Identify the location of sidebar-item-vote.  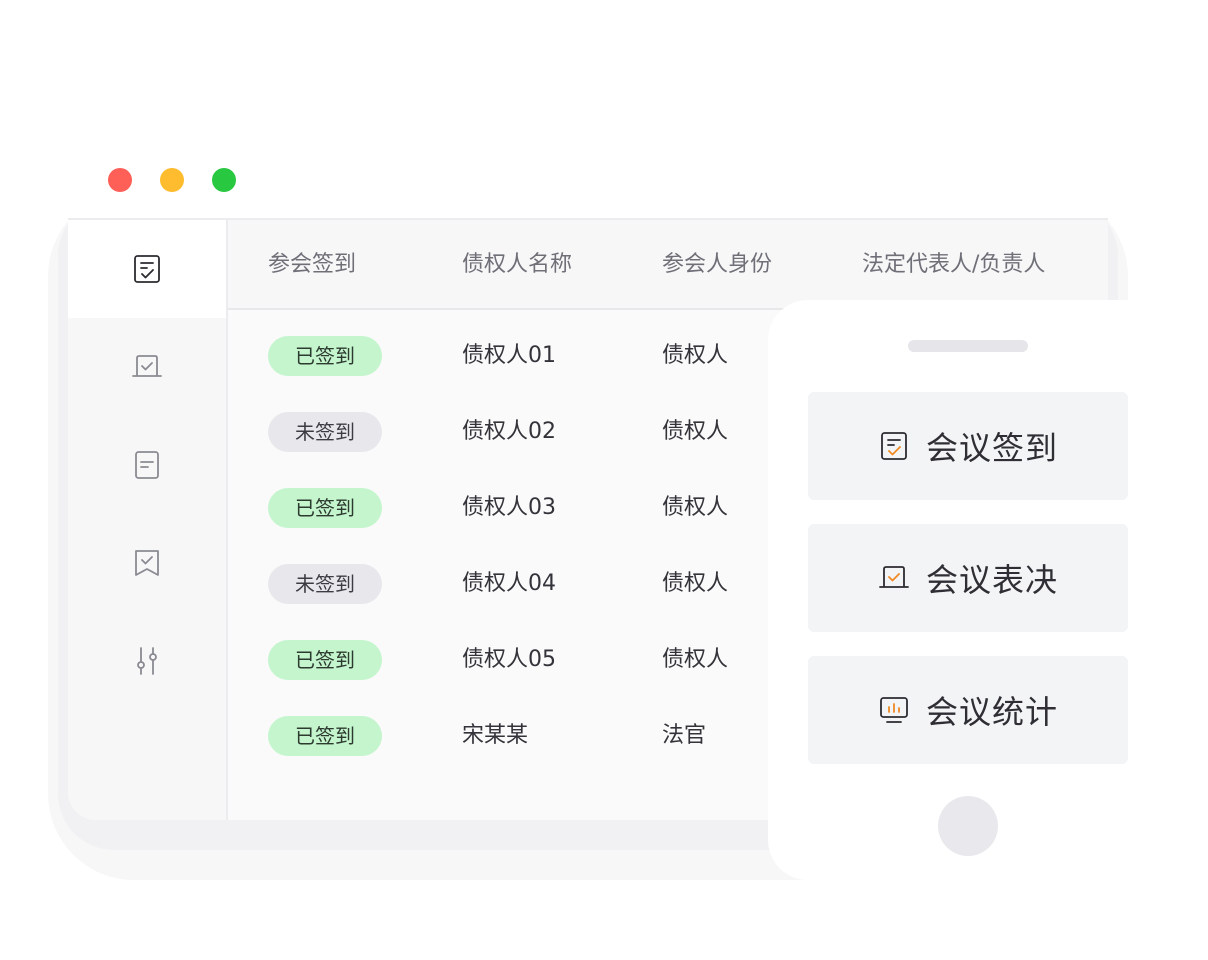
(147, 367).